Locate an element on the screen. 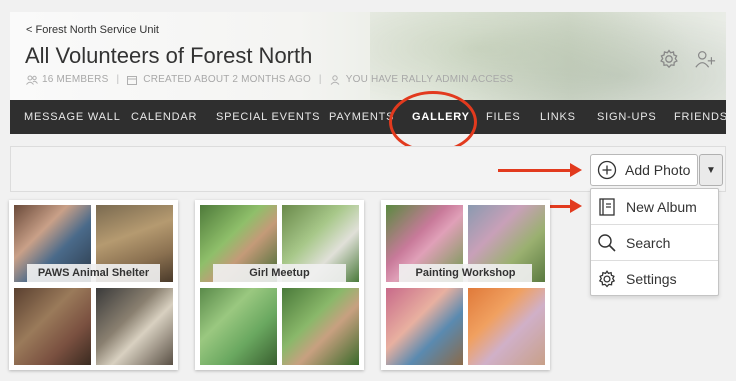 The height and width of the screenshot is (381, 736). album-card: PAWS Animal Shelter is located at coordinates (93, 285).